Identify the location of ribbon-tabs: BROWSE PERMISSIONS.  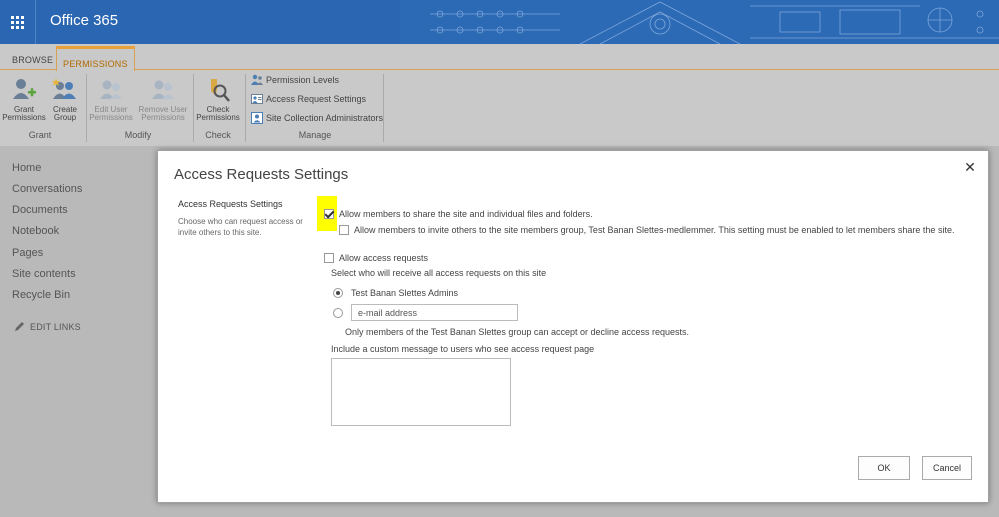
(499, 57).